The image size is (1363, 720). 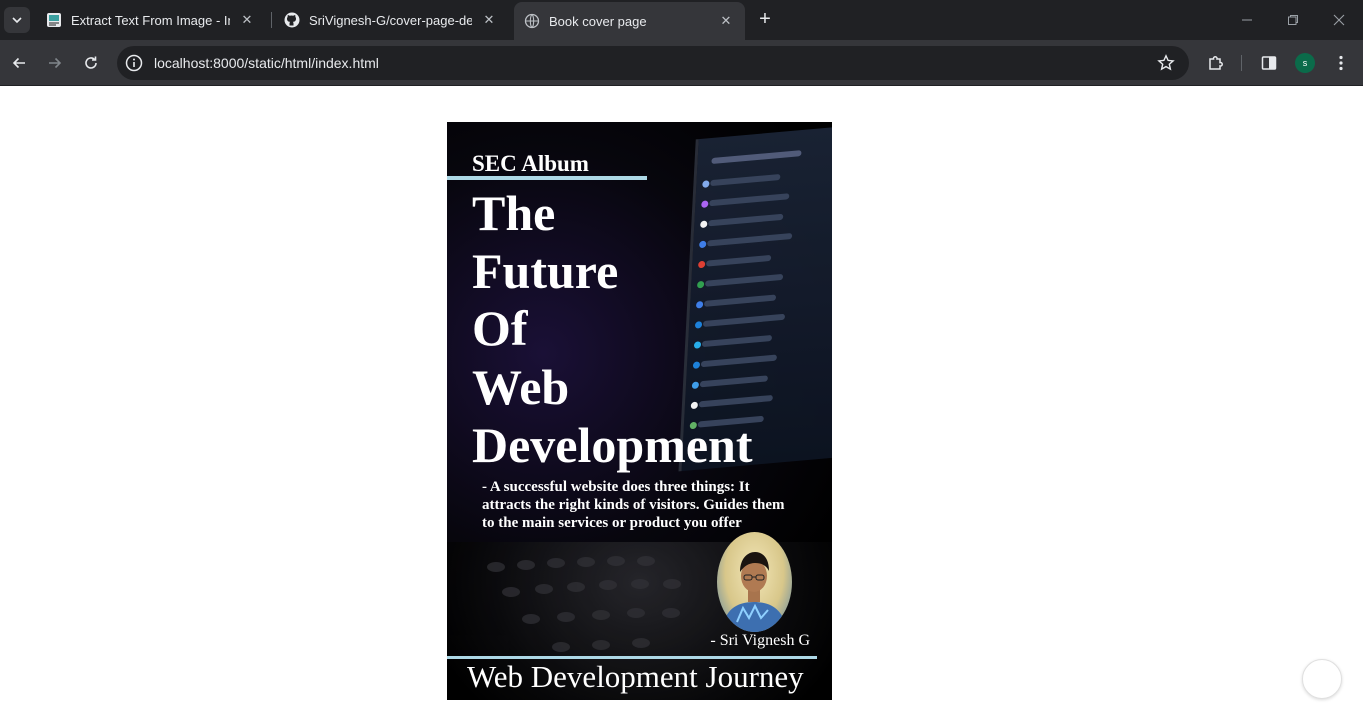 I want to click on side-panel-button, so click(x=1269, y=63).